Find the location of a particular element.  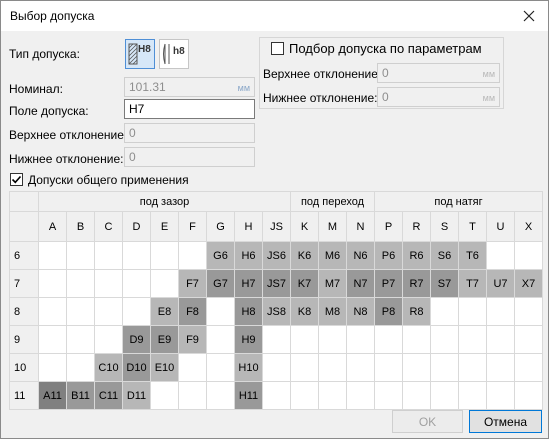

tolerance-cell-h7: H7 is located at coordinates (248, 283).